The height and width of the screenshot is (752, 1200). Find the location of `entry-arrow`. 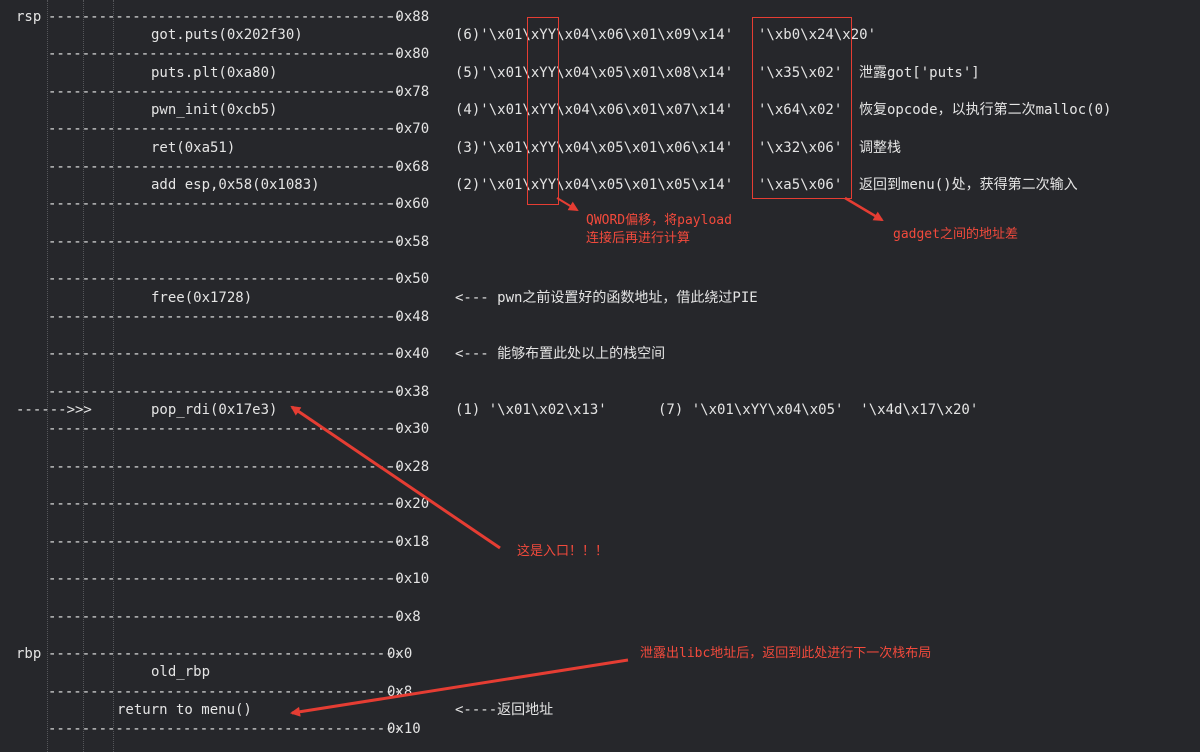

entry-arrow is located at coordinates (395, 477).